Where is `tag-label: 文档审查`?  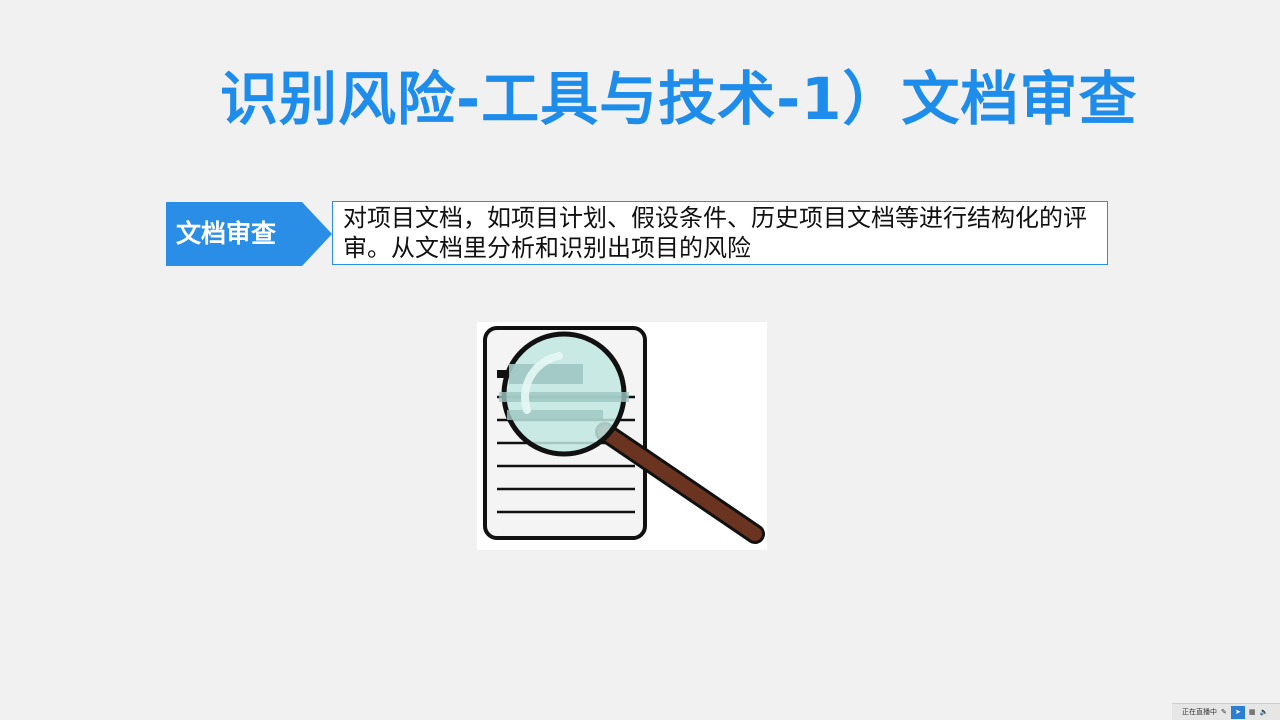
tag-label: 文档审查 is located at coordinates (226, 233).